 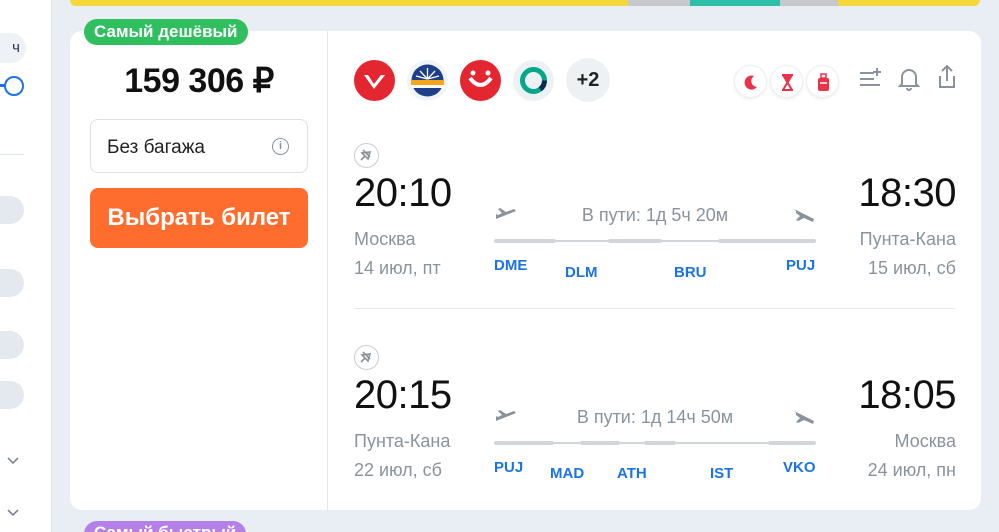 I want to click on select-ticket-button: Выбрать билет, so click(x=199, y=218).